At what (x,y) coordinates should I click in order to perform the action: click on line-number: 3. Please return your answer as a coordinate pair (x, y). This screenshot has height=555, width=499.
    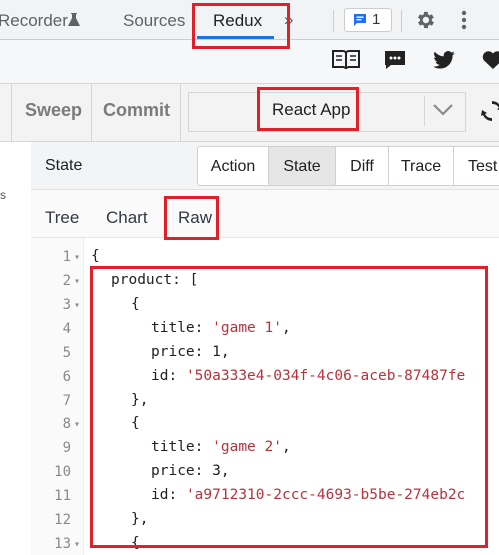
    Looking at the image, I should click on (66, 305).